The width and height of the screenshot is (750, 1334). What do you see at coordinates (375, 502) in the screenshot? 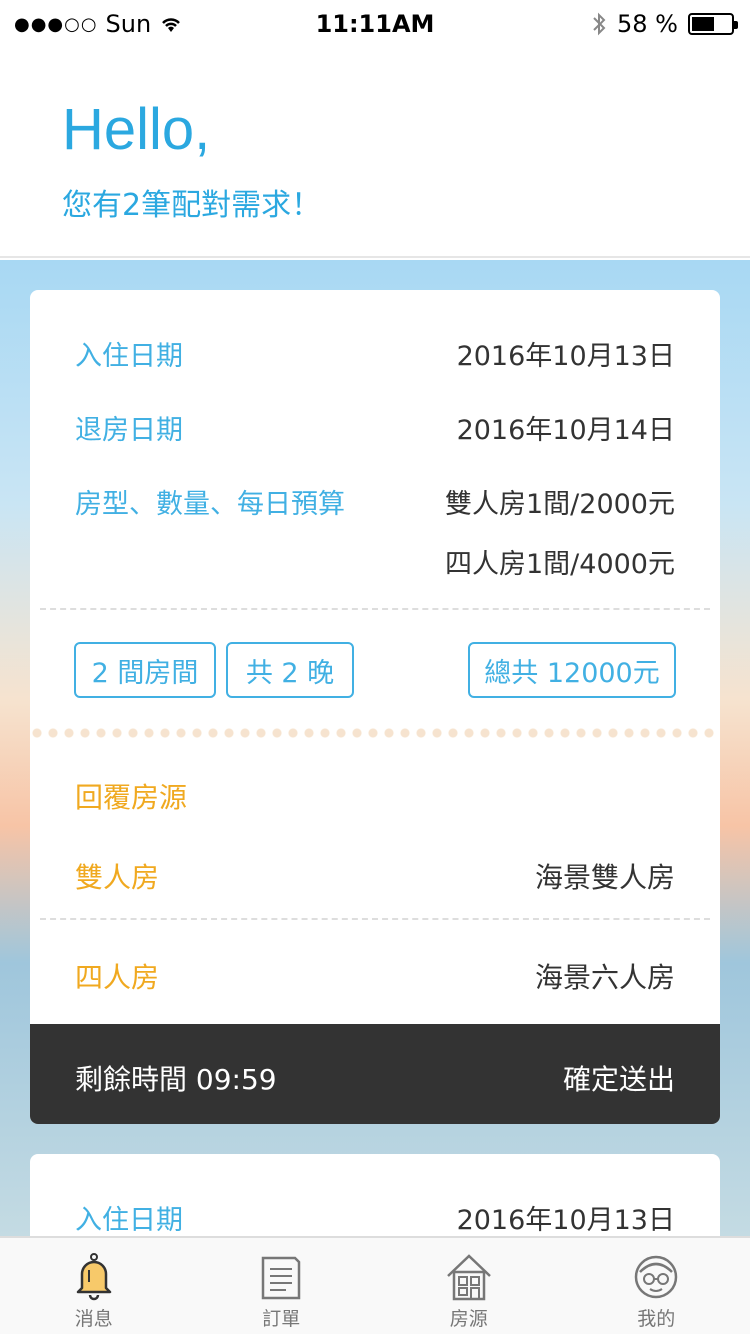
I see `room-budget-row: 房型、數量、每日預算 雙人房1間/2000元` at bounding box center [375, 502].